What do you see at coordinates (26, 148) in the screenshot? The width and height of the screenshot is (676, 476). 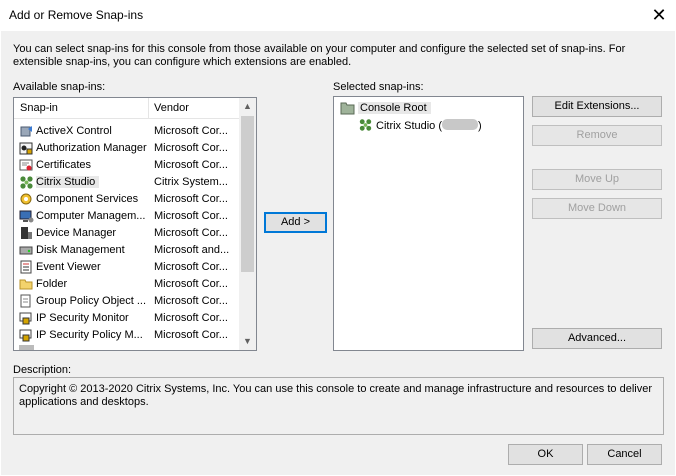 I see `authorization-icon` at bounding box center [26, 148].